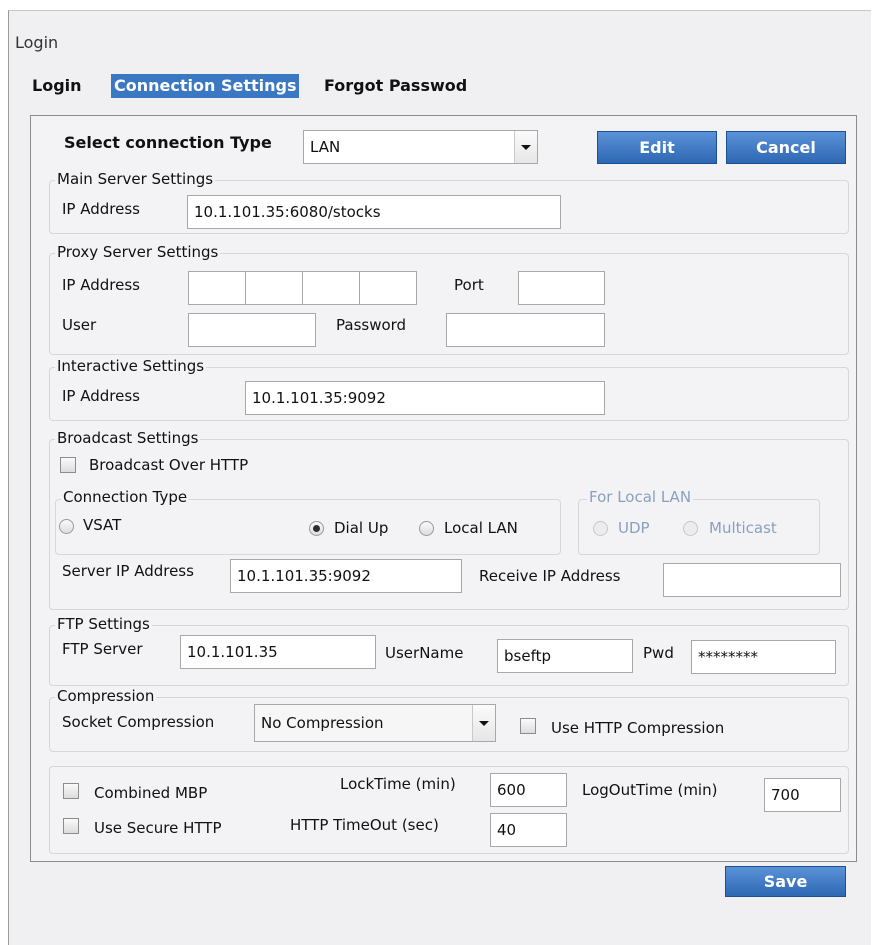 The height and width of the screenshot is (945, 885). Describe the element at coordinates (102, 649) in the screenshot. I see `ftp-server-label: FTP Server` at that location.